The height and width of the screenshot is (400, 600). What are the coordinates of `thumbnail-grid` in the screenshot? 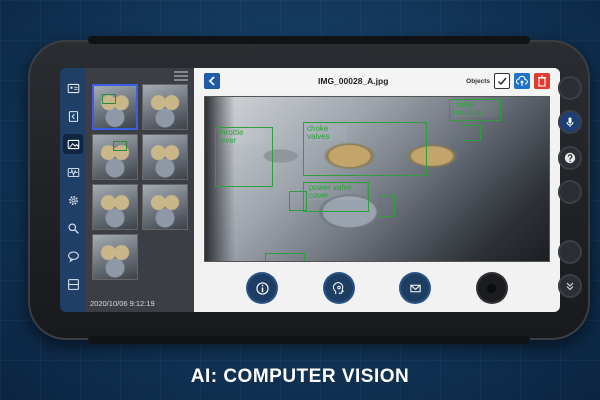 It's located at (140, 182).